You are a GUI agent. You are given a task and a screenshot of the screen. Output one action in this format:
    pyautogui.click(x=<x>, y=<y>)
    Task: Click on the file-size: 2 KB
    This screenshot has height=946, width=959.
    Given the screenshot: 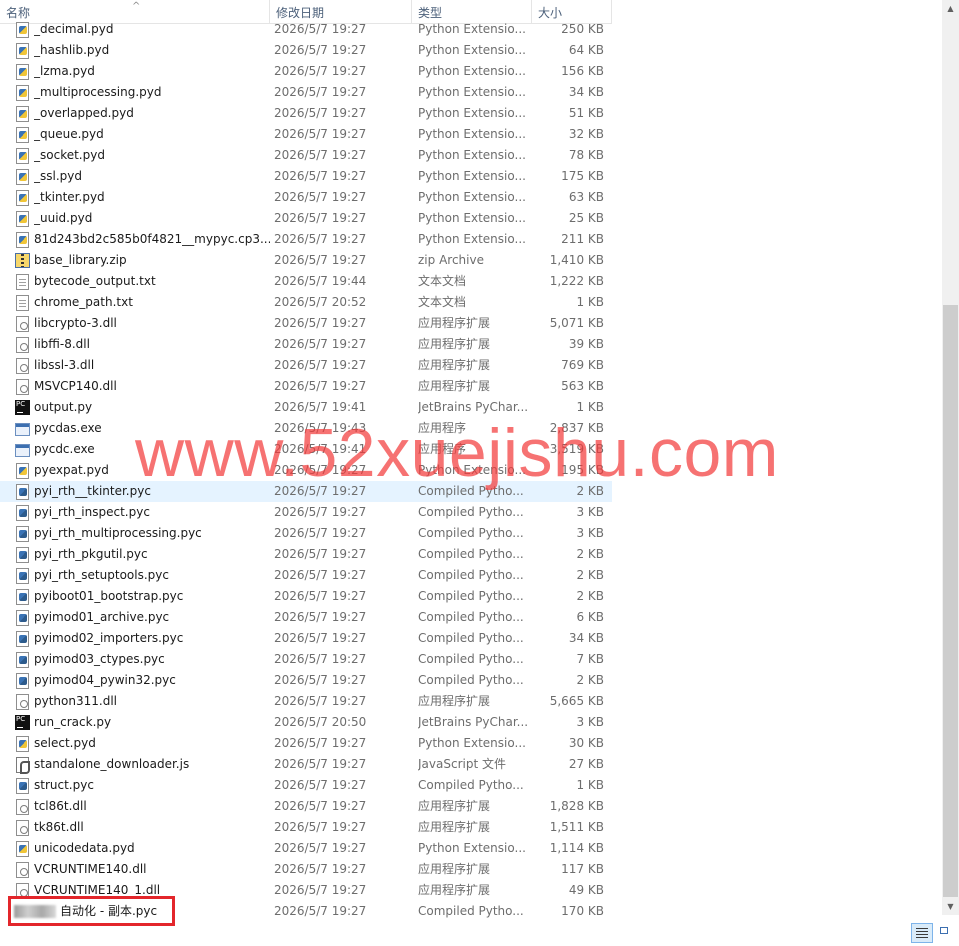 What is the action you would take?
    pyautogui.click(x=590, y=596)
    